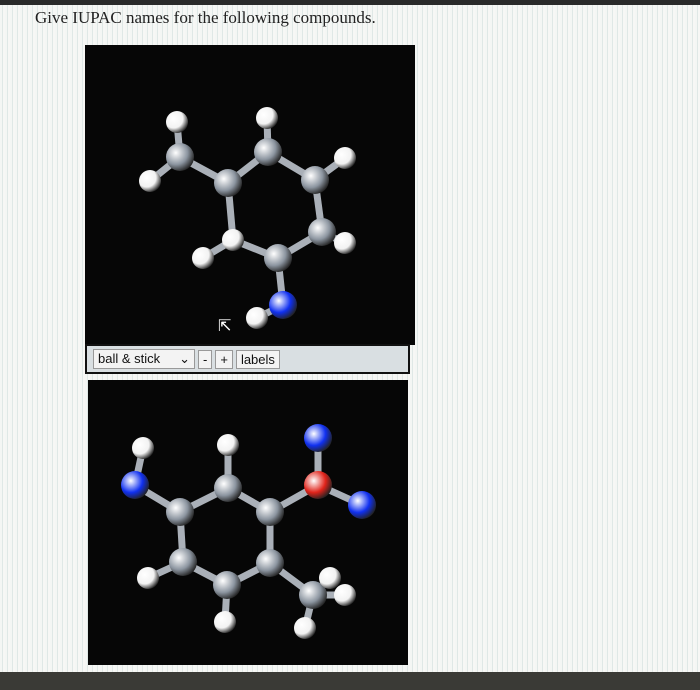 The height and width of the screenshot is (690, 700). Describe the element at coordinates (224, 359) in the screenshot. I see `zoom-in-button: +` at that location.